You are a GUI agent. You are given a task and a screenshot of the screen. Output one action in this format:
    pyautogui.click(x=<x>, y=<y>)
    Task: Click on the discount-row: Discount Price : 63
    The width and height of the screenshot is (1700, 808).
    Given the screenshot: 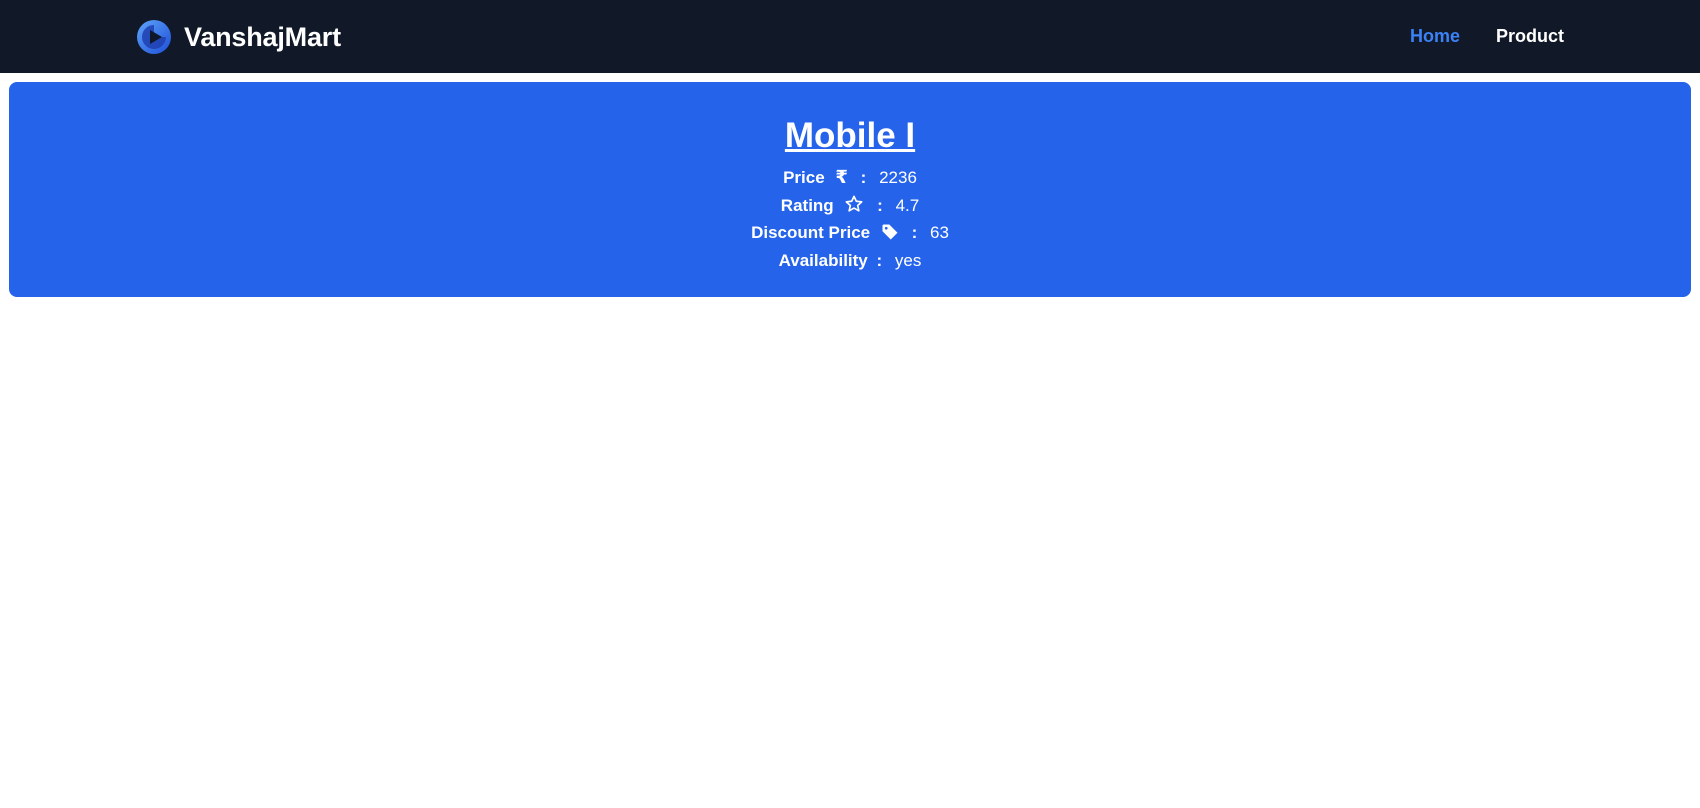 What is the action you would take?
    pyautogui.click(x=850, y=233)
    